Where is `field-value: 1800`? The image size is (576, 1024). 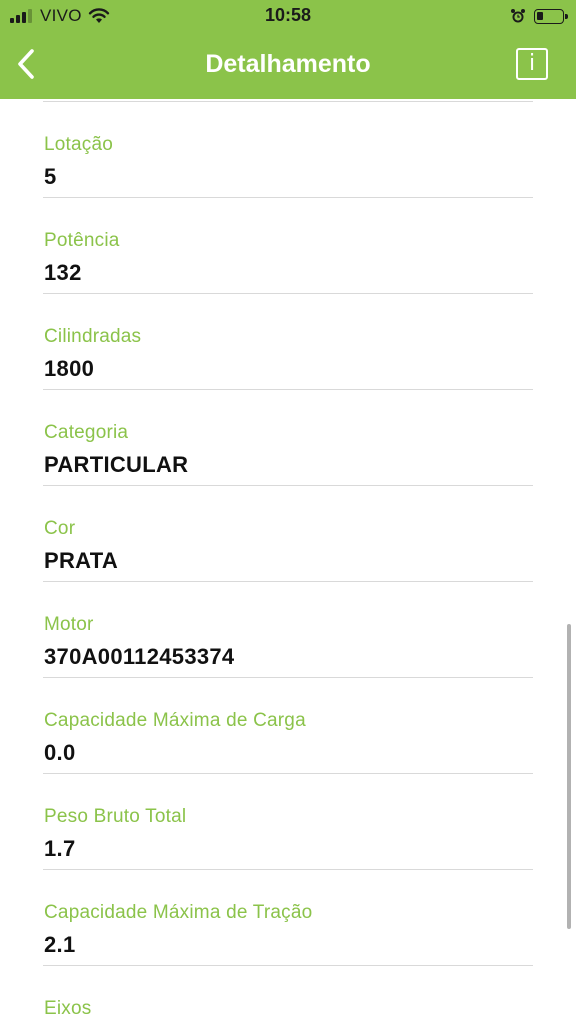 field-value: 1800 is located at coordinates (69, 368).